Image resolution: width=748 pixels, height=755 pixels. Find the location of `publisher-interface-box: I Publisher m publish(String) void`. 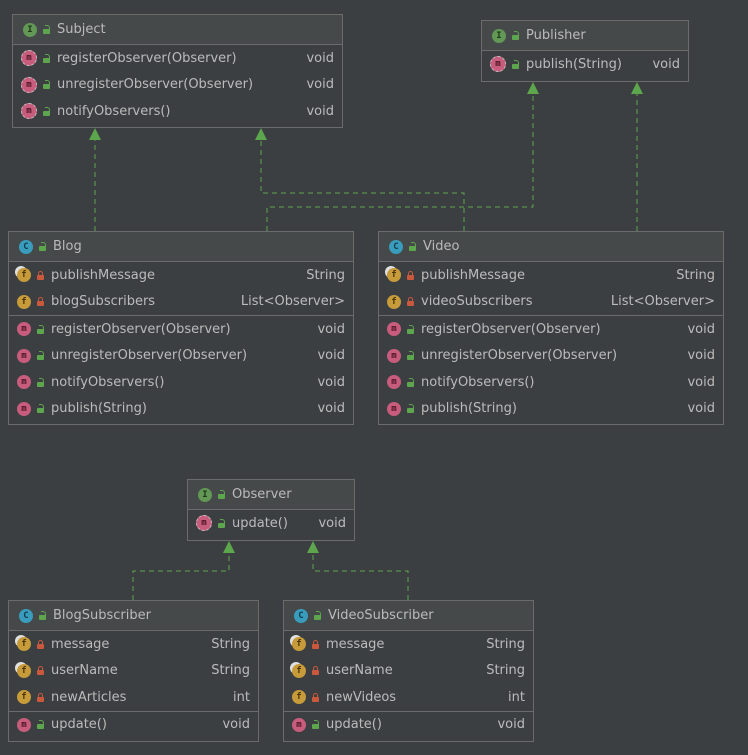

publisher-interface-box: I Publisher m publish(String) void is located at coordinates (585, 51).